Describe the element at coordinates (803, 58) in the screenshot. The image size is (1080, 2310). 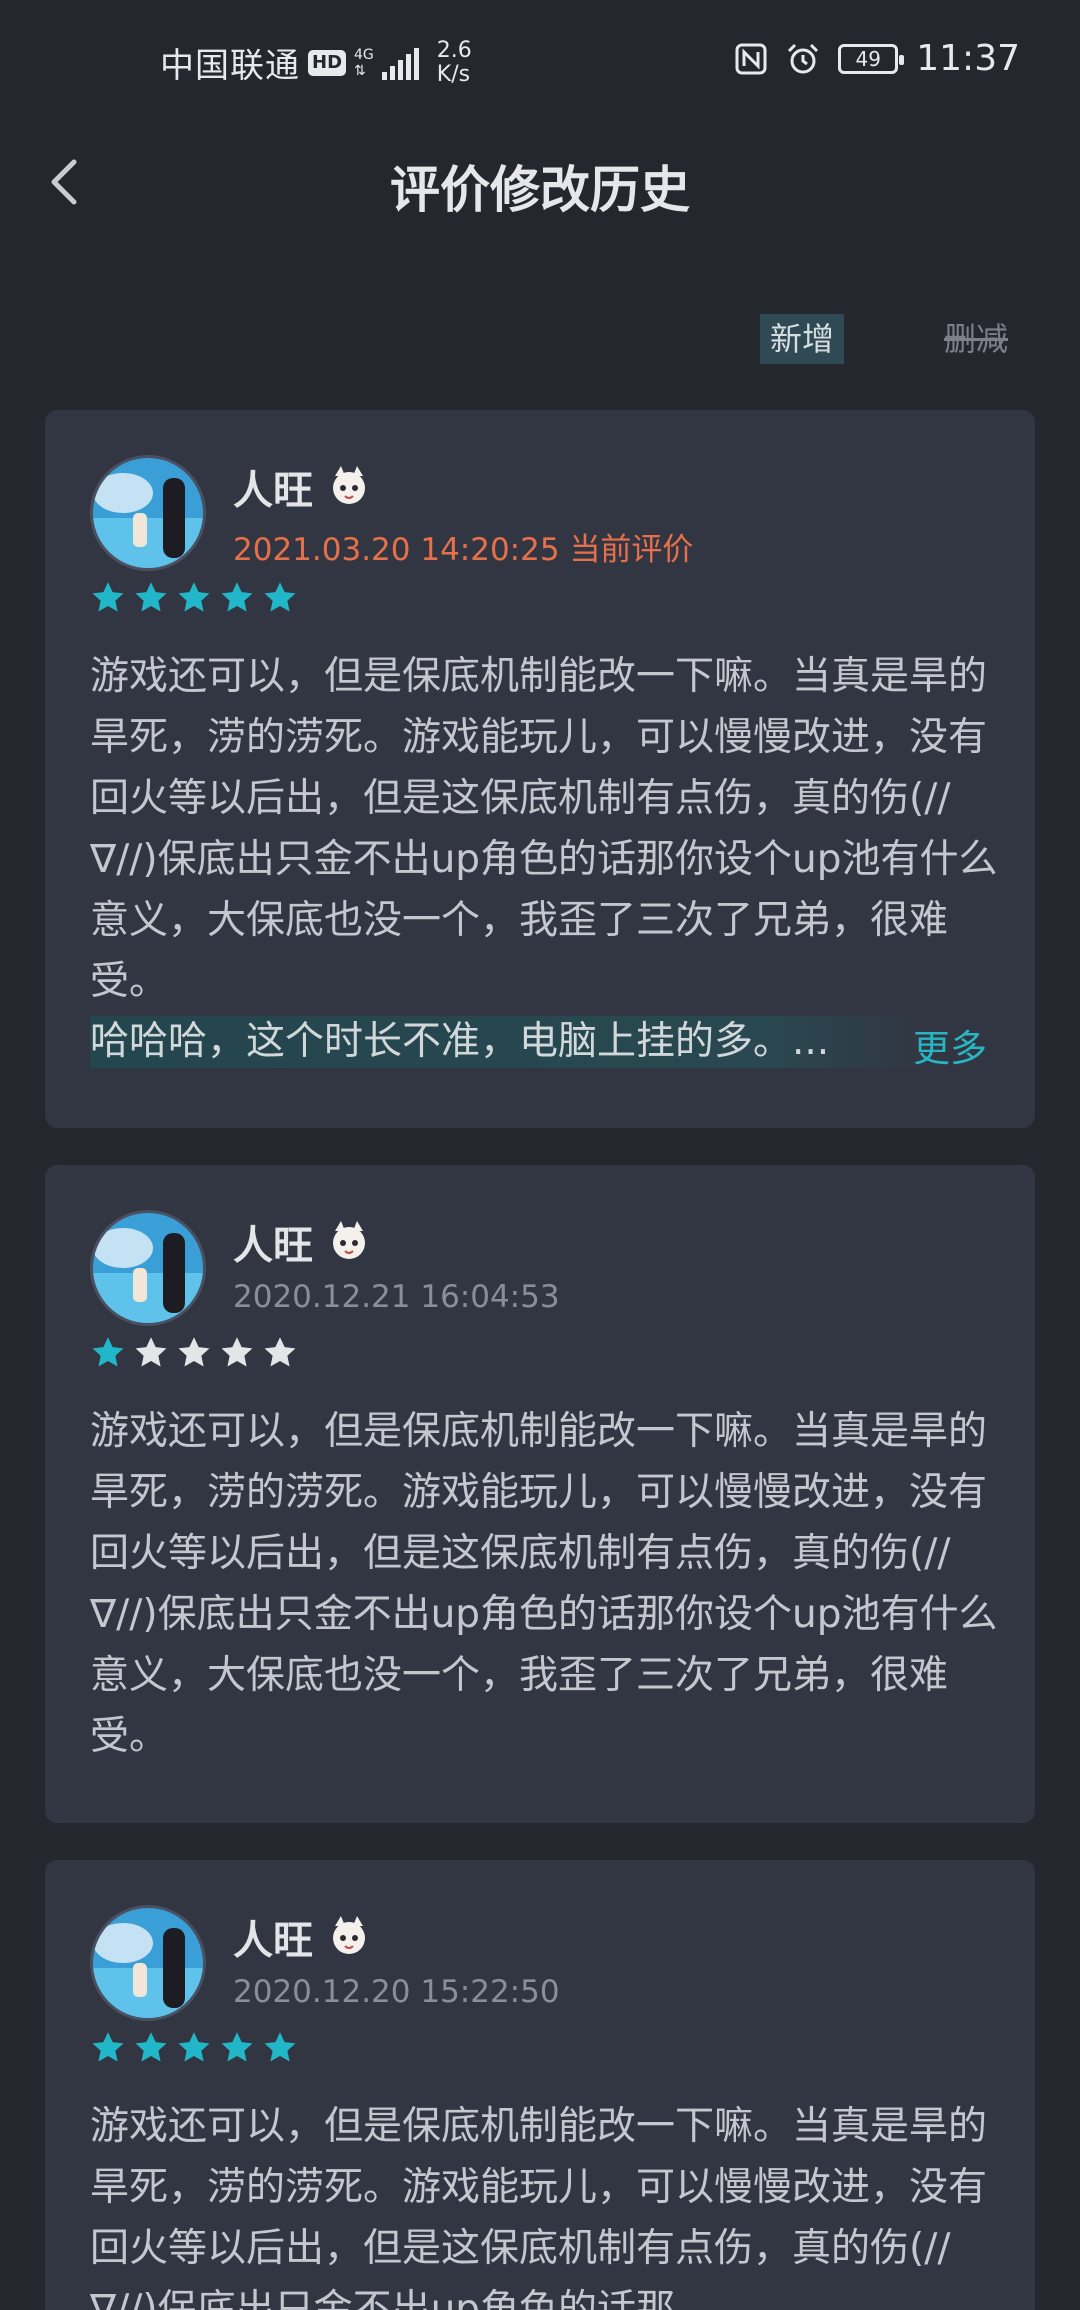
I see `alarm-icon` at that location.